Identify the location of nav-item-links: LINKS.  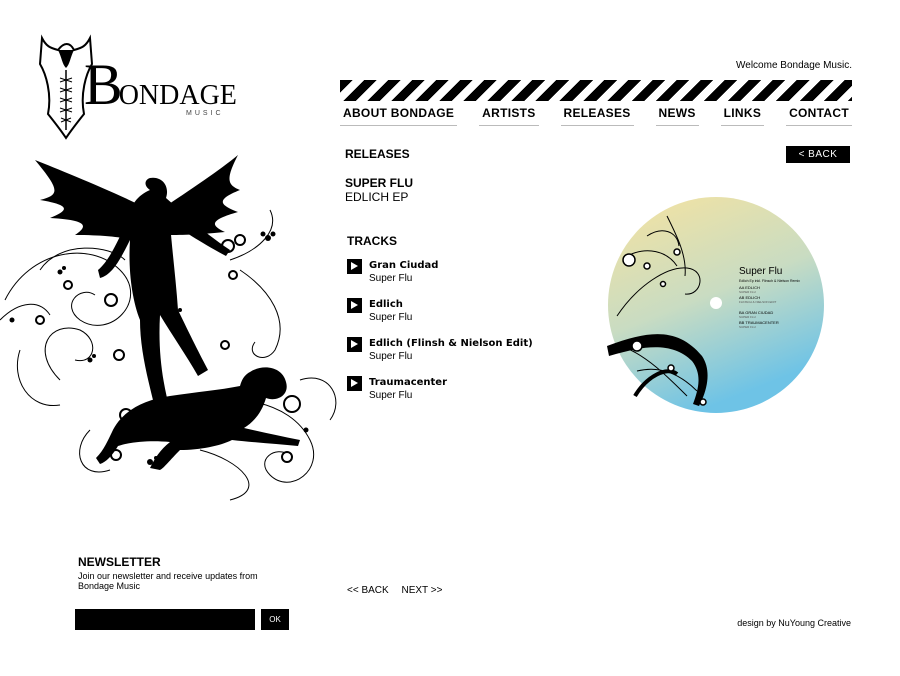
(742, 115).